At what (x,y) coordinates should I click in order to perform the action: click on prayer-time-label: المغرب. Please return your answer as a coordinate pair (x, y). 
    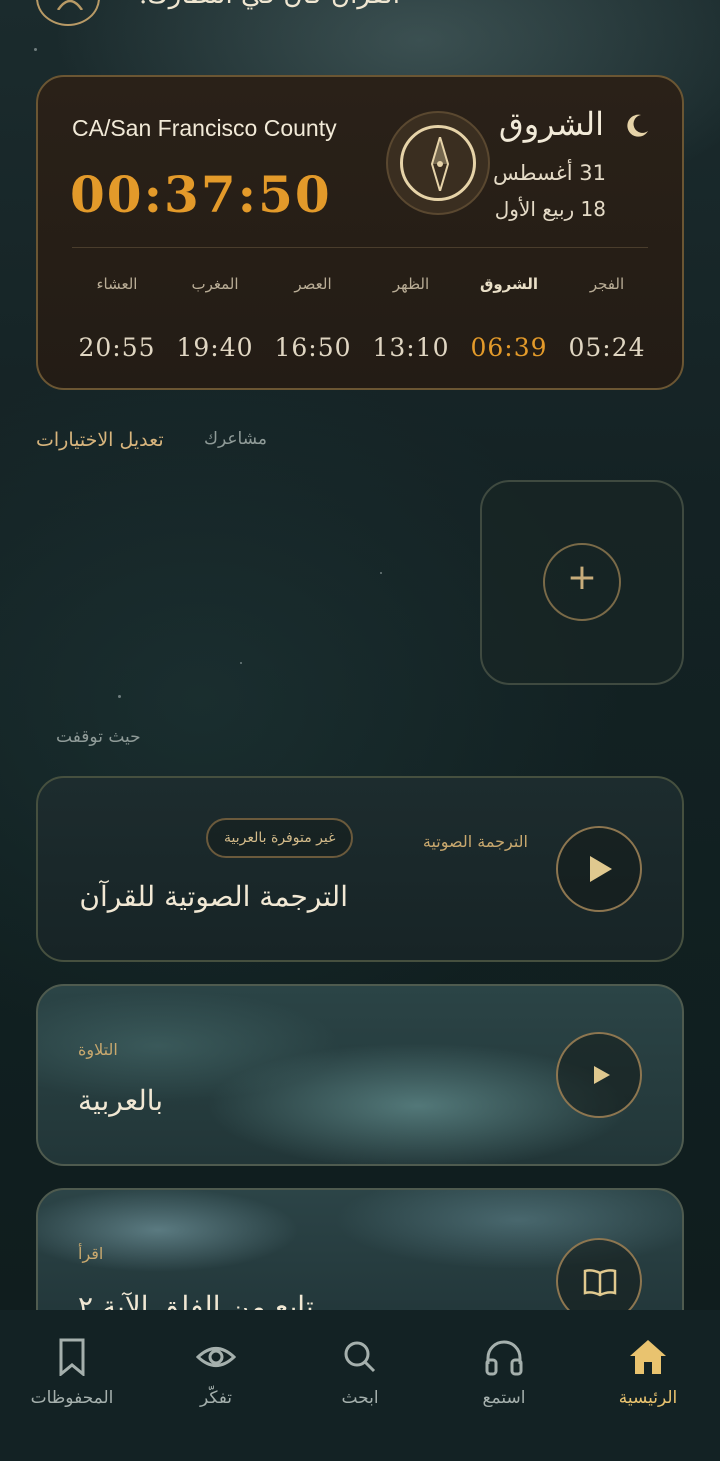
    Looking at the image, I should click on (215, 284).